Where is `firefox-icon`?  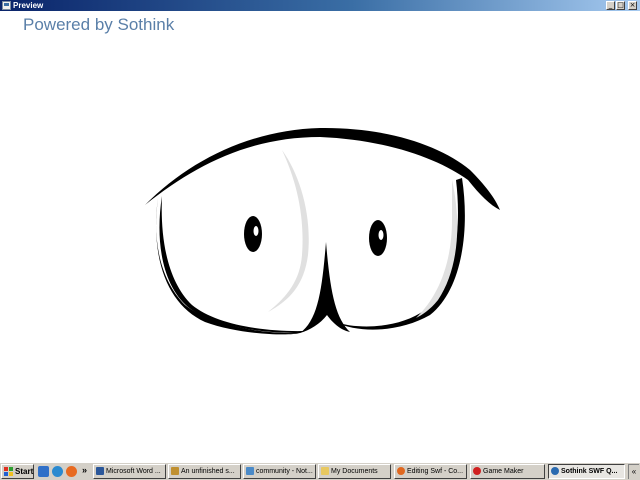
firefox-icon is located at coordinates (401, 471).